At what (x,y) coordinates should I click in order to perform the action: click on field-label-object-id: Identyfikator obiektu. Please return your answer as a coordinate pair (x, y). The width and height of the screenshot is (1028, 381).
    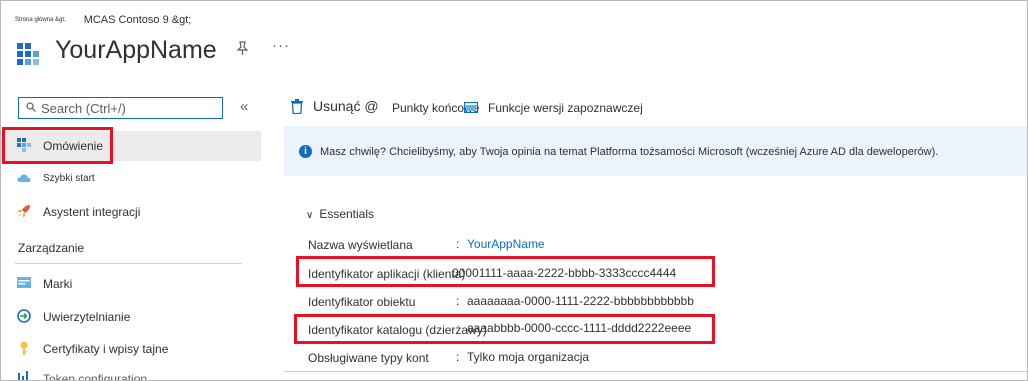
    Looking at the image, I should click on (362, 302).